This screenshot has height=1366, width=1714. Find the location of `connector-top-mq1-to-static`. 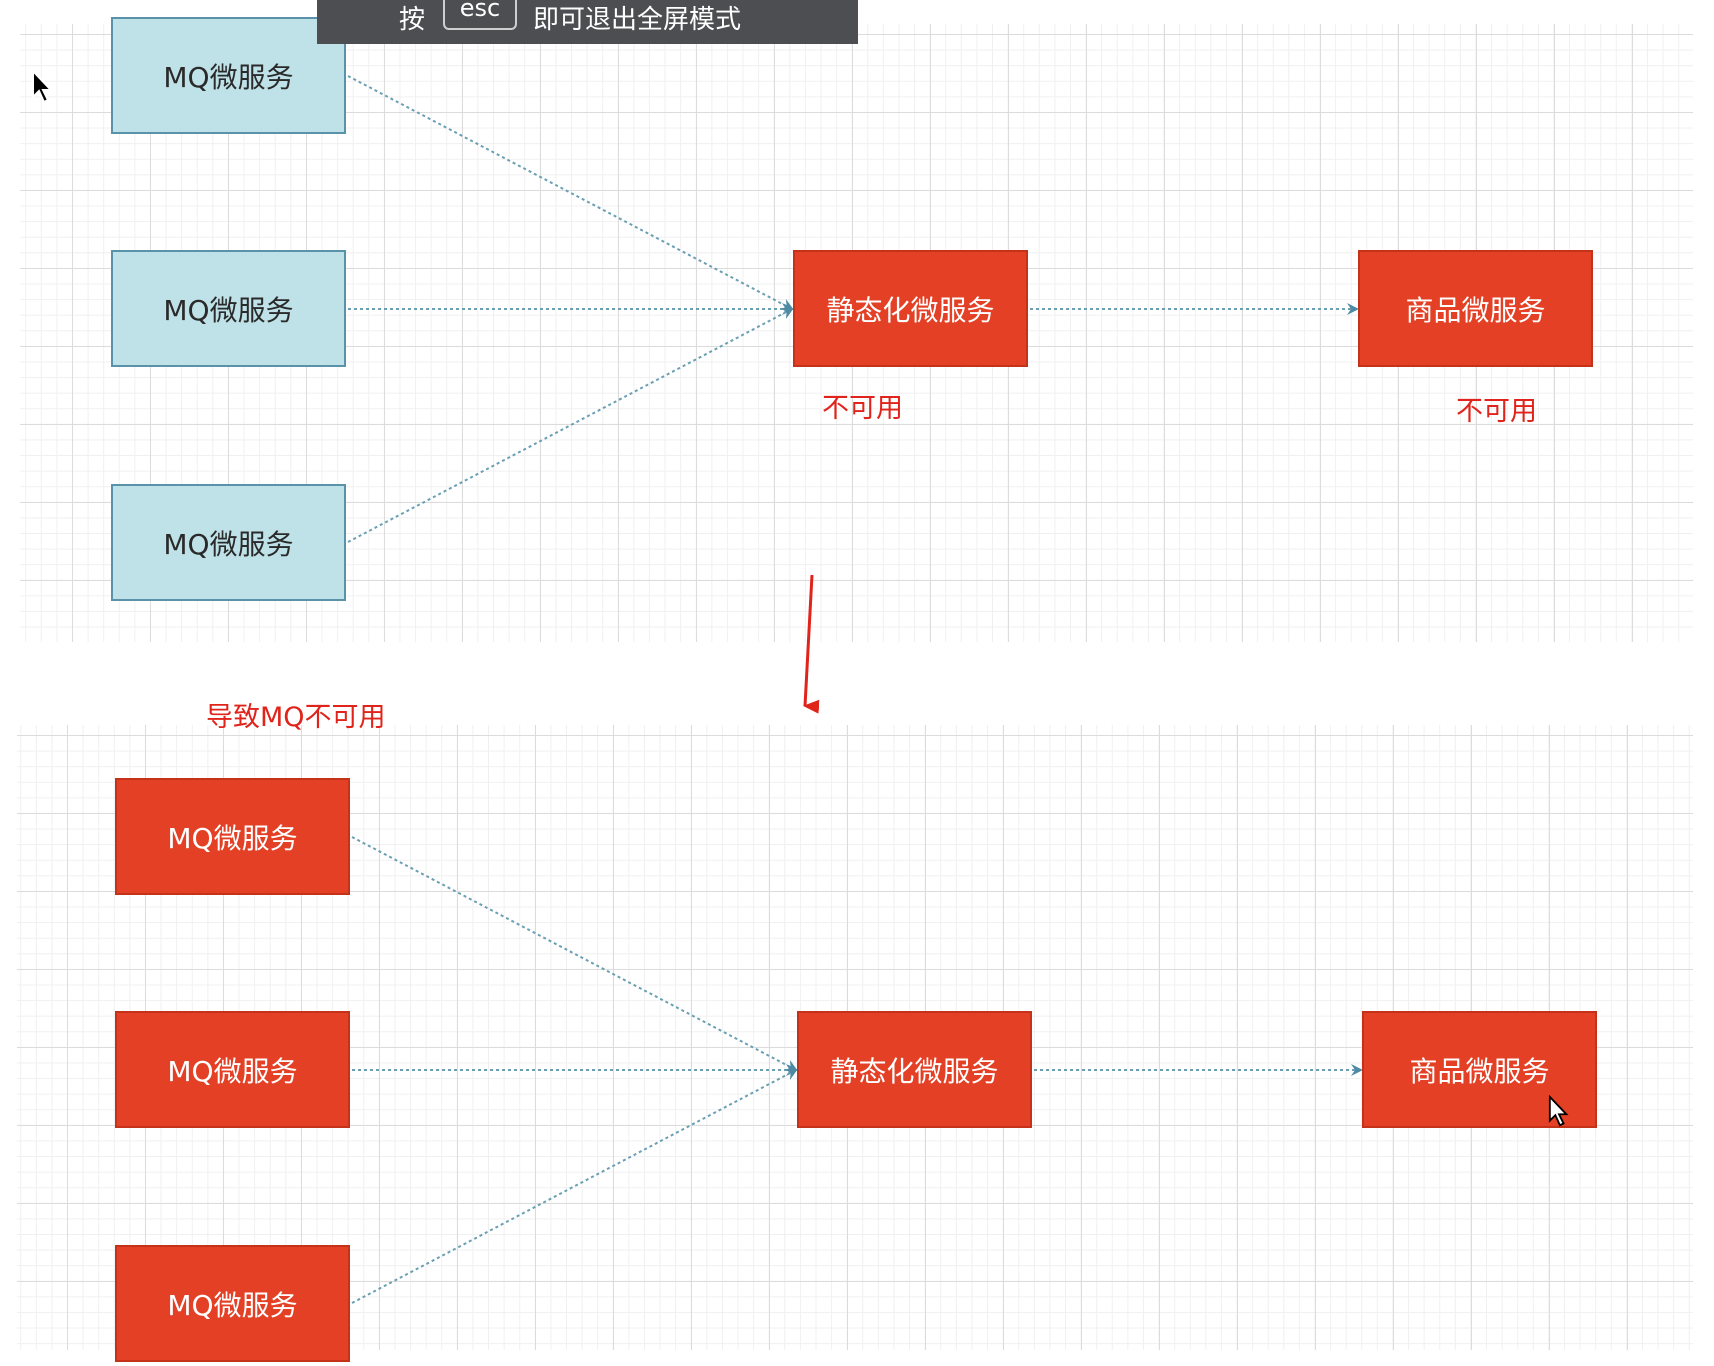

connector-top-mq1-to-static is located at coordinates (570, 192).